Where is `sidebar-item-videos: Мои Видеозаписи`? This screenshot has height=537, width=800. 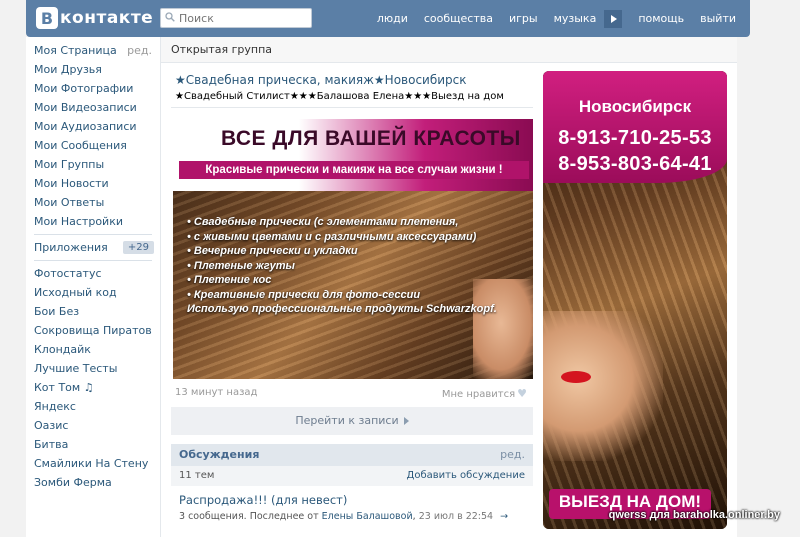
sidebar-item-videos: Мои Видеозаписи is located at coordinates (93, 107).